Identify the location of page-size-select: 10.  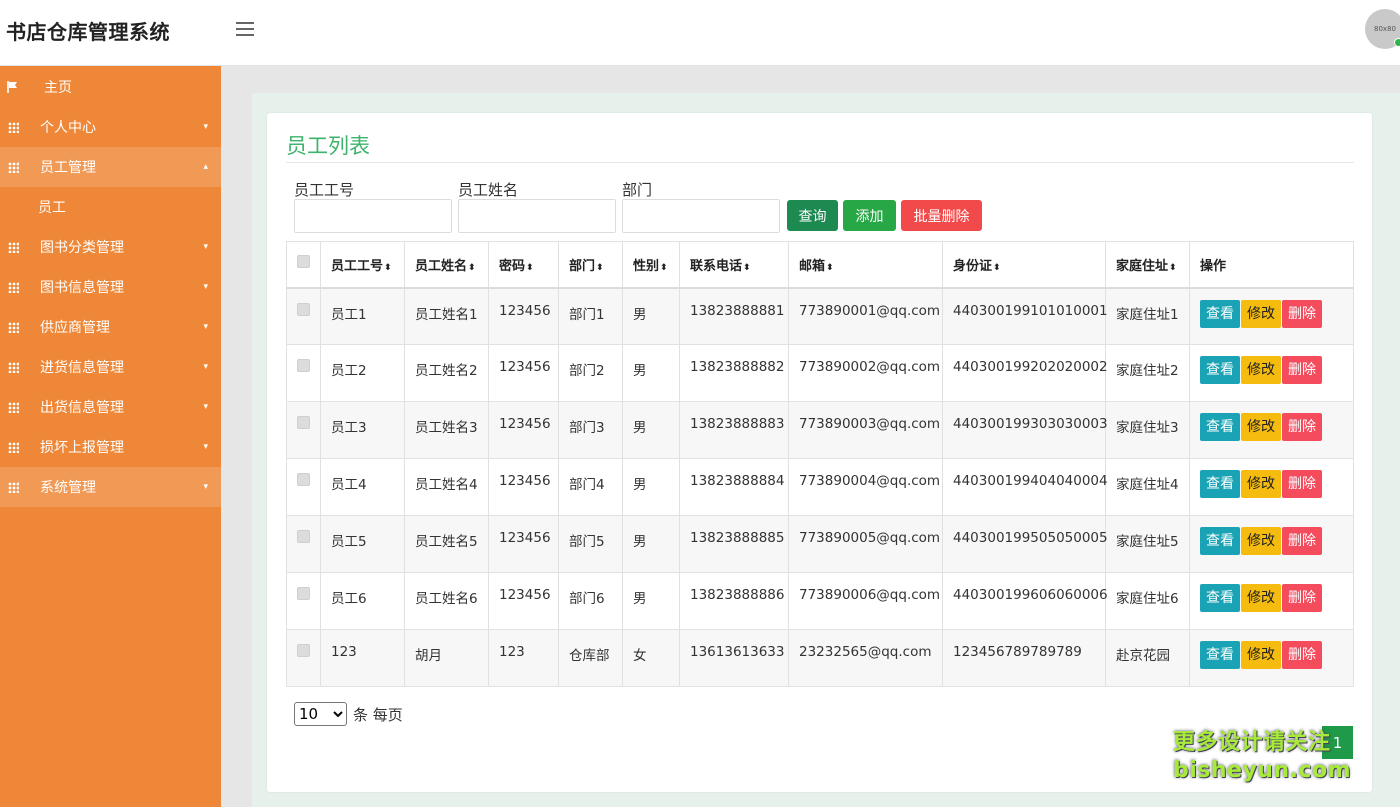
(320, 714).